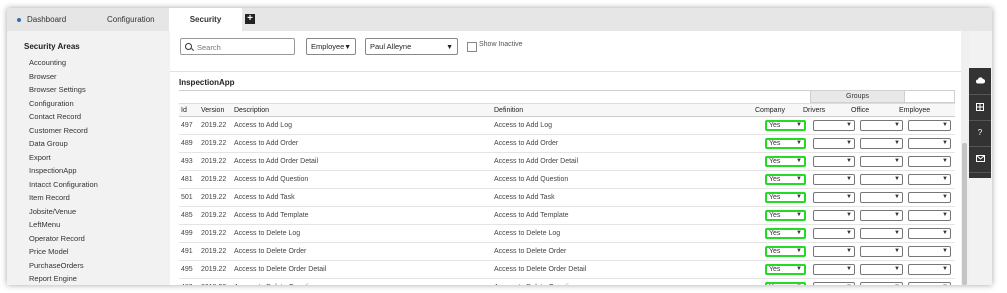  Describe the element at coordinates (391, 46) in the screenshot. I see `user-select-value: Paul Alleyne` at that location.